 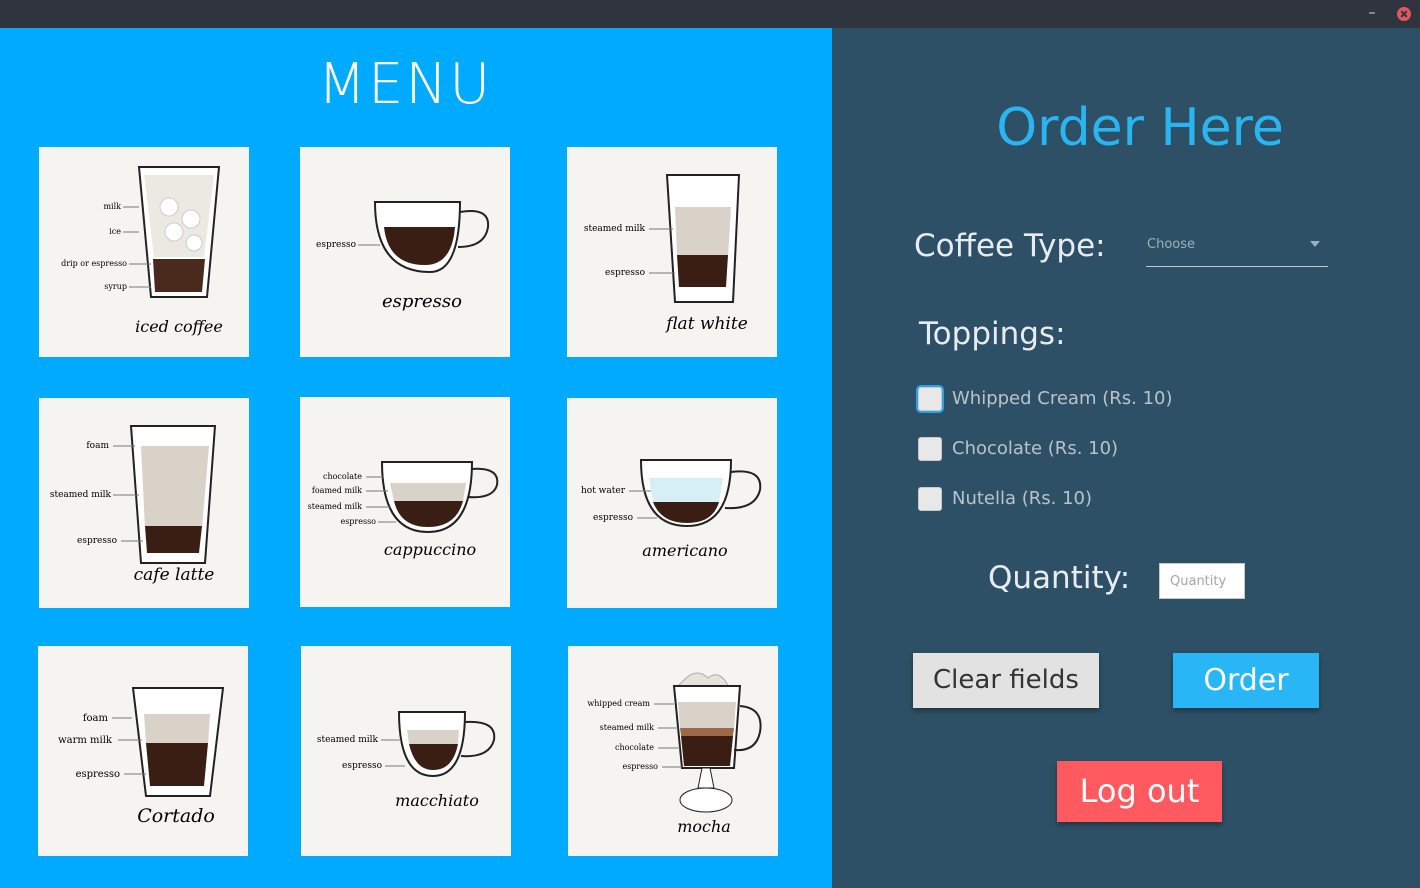 I want to click on menu-card-flat-white: steamed milk espresso flat white, so click(x=672, y=252).